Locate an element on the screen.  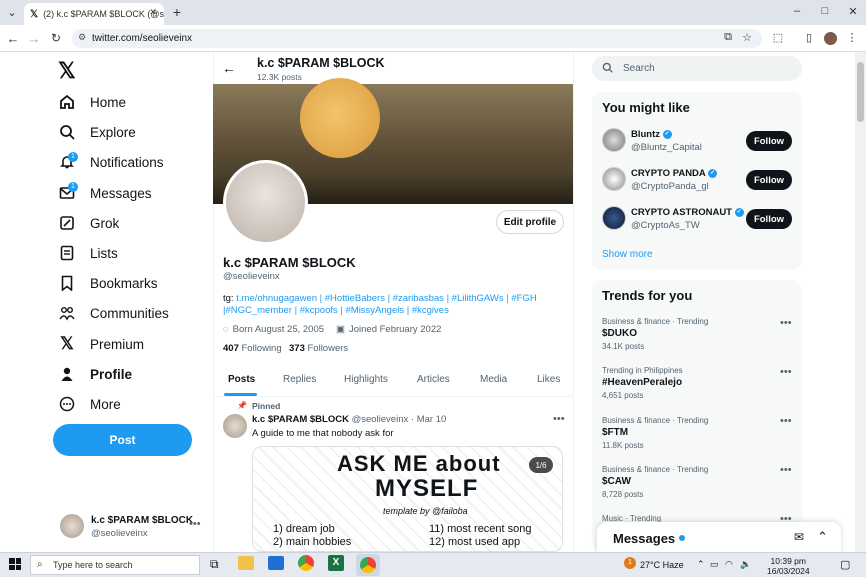
tweet-date: Mar 10 is located at coordinates (432, 419).